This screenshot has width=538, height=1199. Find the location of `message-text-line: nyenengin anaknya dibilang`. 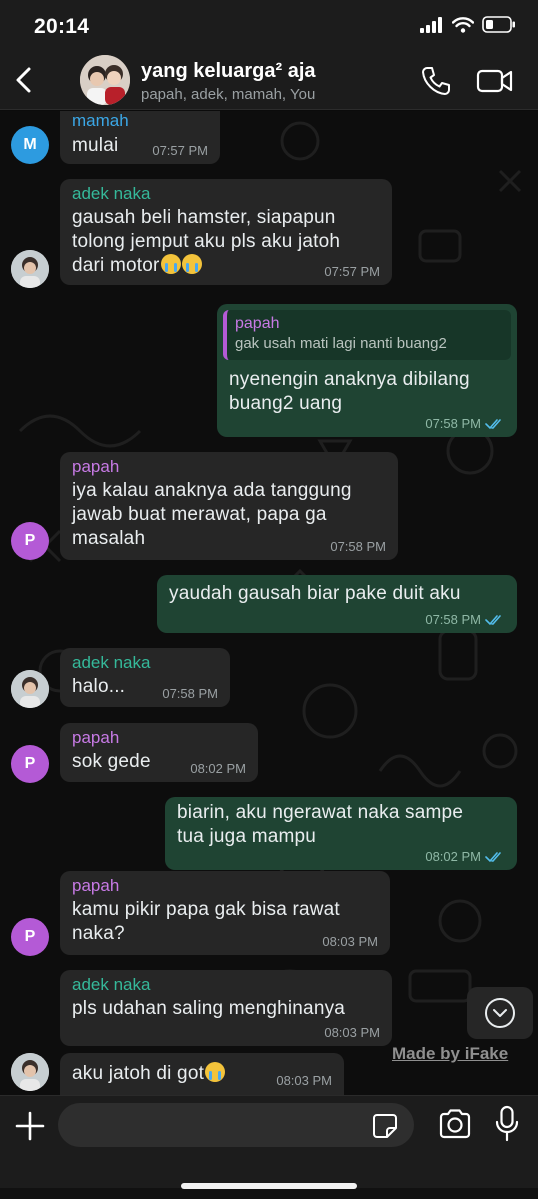

message-text-line: nyenengin anaknya dibilang is located at coordinates (349, 379).